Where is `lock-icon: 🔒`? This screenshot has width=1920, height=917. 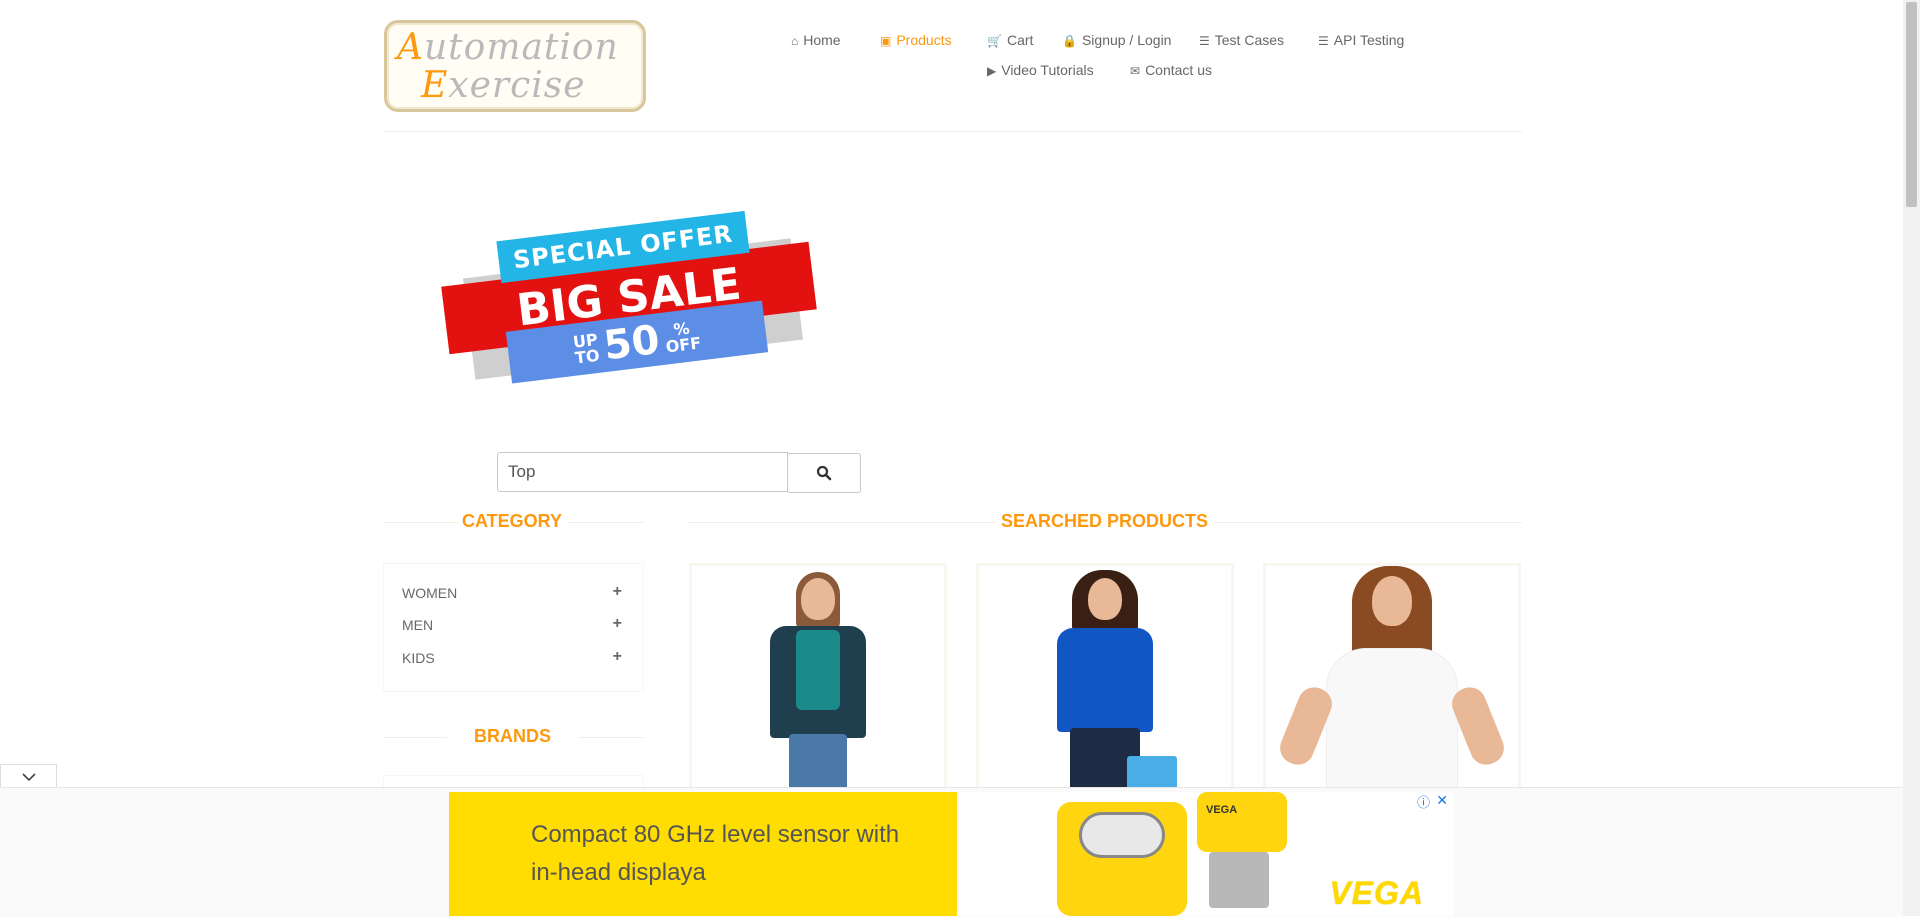 lock-icon: 🔒 is located at coordinates (1069, 41).